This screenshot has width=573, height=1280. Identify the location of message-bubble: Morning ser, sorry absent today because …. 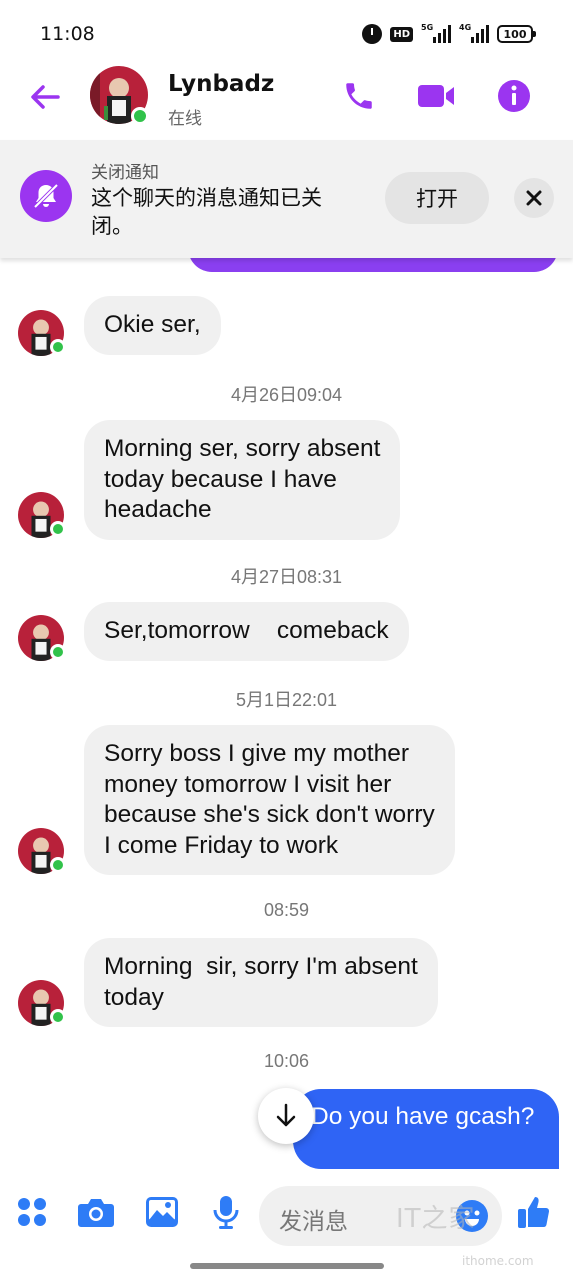
(242, 480).